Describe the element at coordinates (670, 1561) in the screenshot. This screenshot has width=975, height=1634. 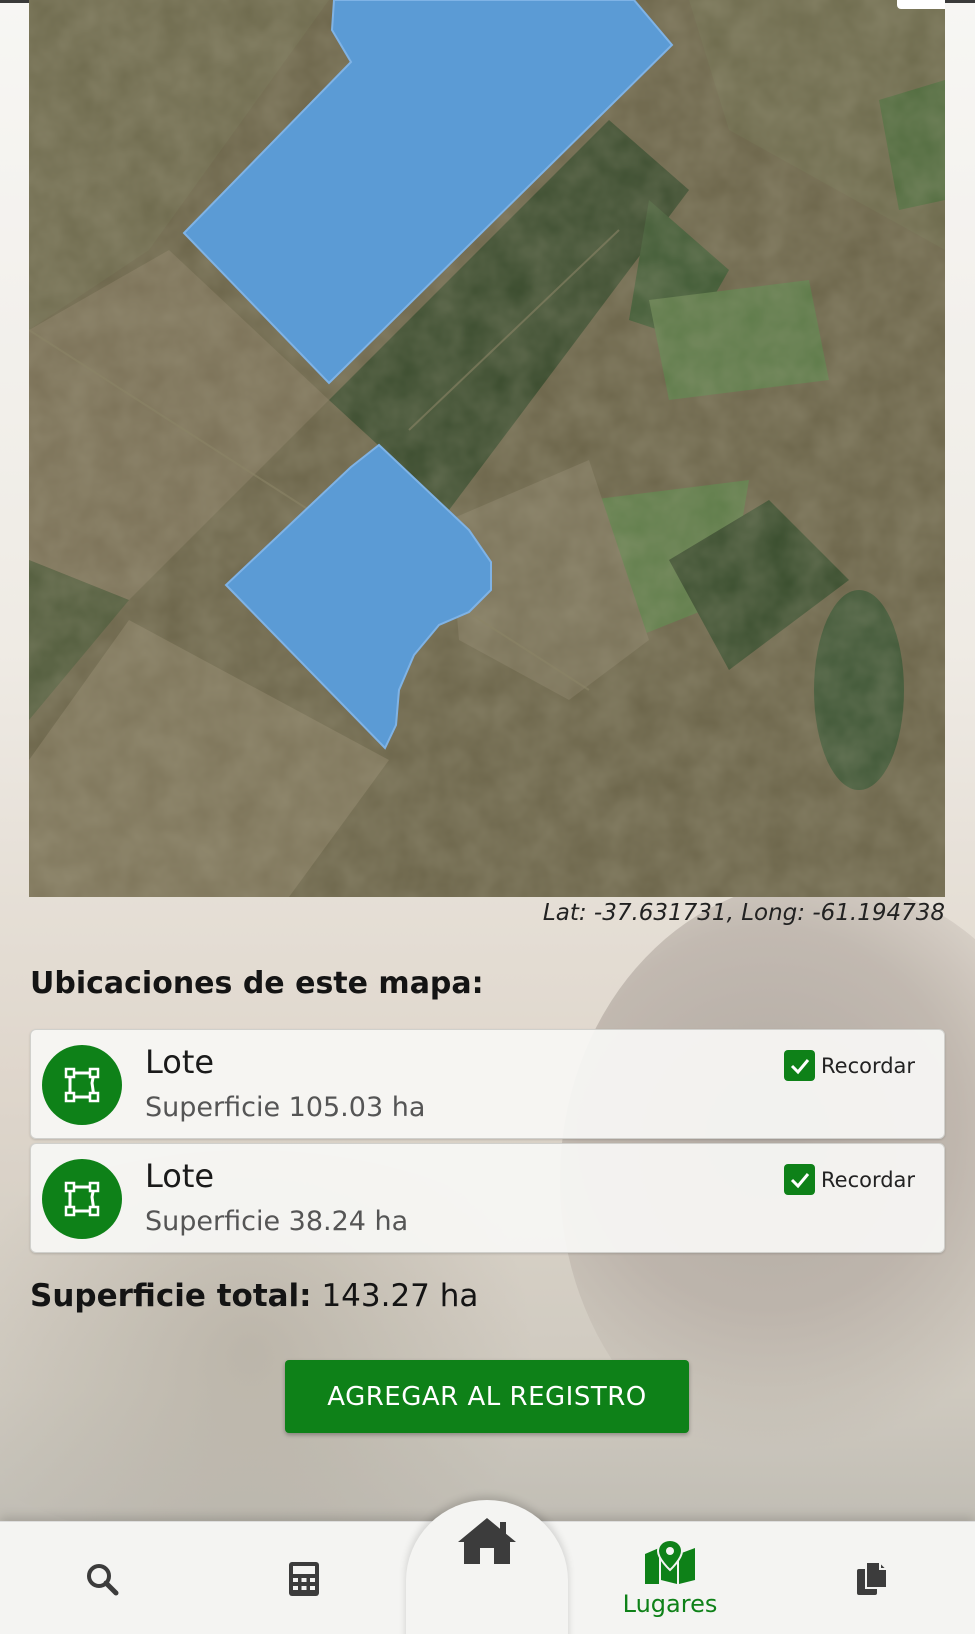
I see `map-marker-icon` at that location.